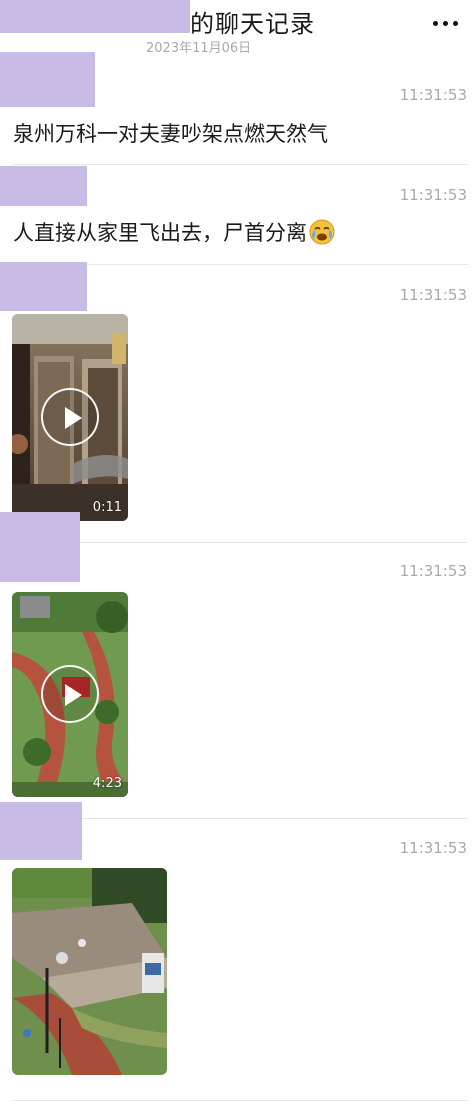 This screenshot has height=1107, width=473. What do you see at coordinates (252, 24) in the screenshot?
I see `page-title: 的聊天记录` at bounding box center [252, 24].